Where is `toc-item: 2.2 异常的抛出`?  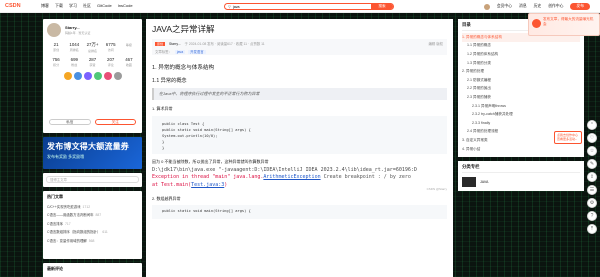 toc-item: 2.2 异常的抛出 is located at coordinates (521, 89).